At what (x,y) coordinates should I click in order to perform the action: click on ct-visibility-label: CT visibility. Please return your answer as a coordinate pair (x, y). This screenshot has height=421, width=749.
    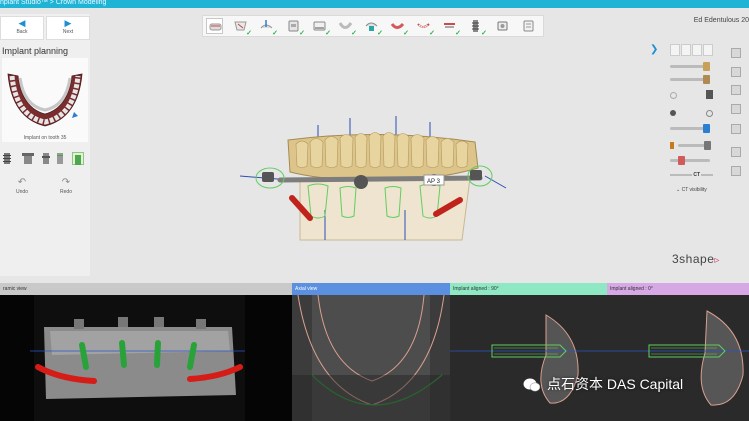
    Looking at the image, I should click on (694, 190).